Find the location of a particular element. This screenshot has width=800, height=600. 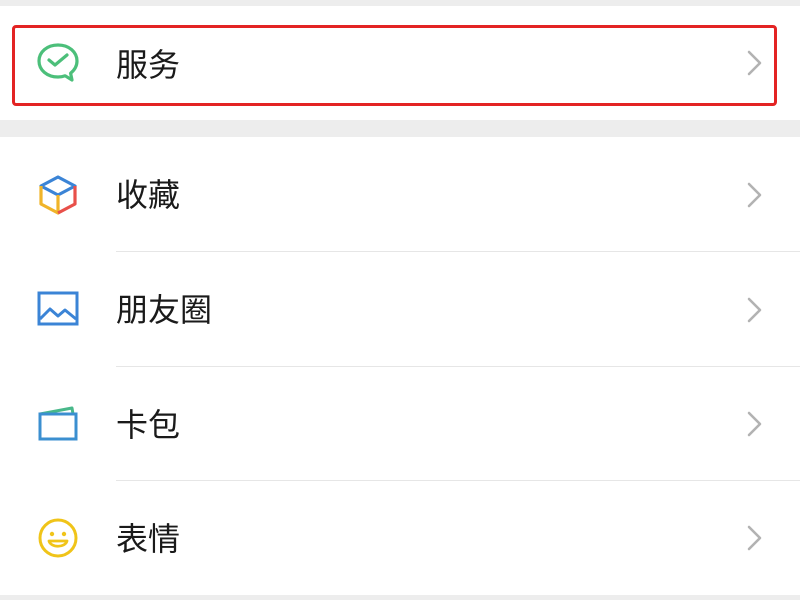

favorites-cube-icon is located at coordinates (58, 195).